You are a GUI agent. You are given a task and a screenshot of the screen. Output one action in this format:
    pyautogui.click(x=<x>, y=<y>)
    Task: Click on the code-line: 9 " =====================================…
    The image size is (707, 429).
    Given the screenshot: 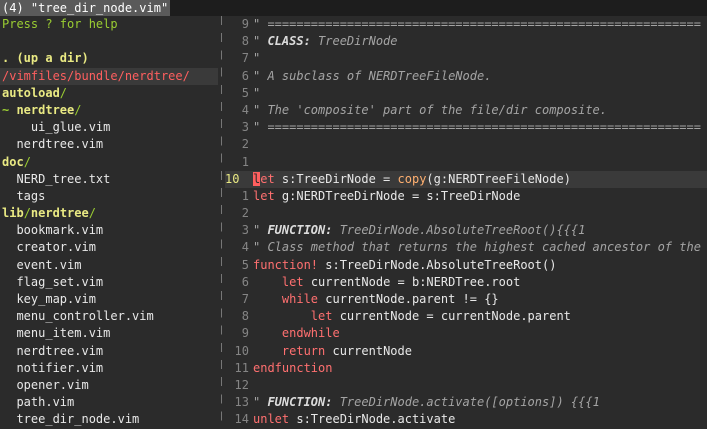 What is the action you would take?
    pyautogui.click(x=466, y=24)
    